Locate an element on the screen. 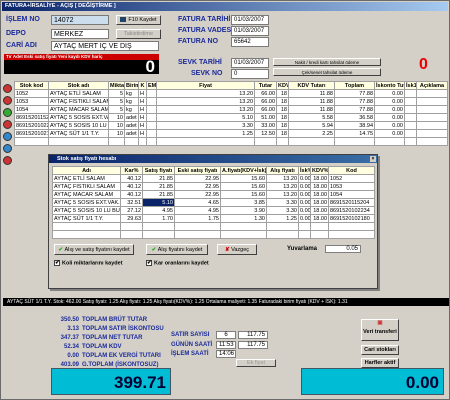  add-row-icon is located at coordinates (7, 112).